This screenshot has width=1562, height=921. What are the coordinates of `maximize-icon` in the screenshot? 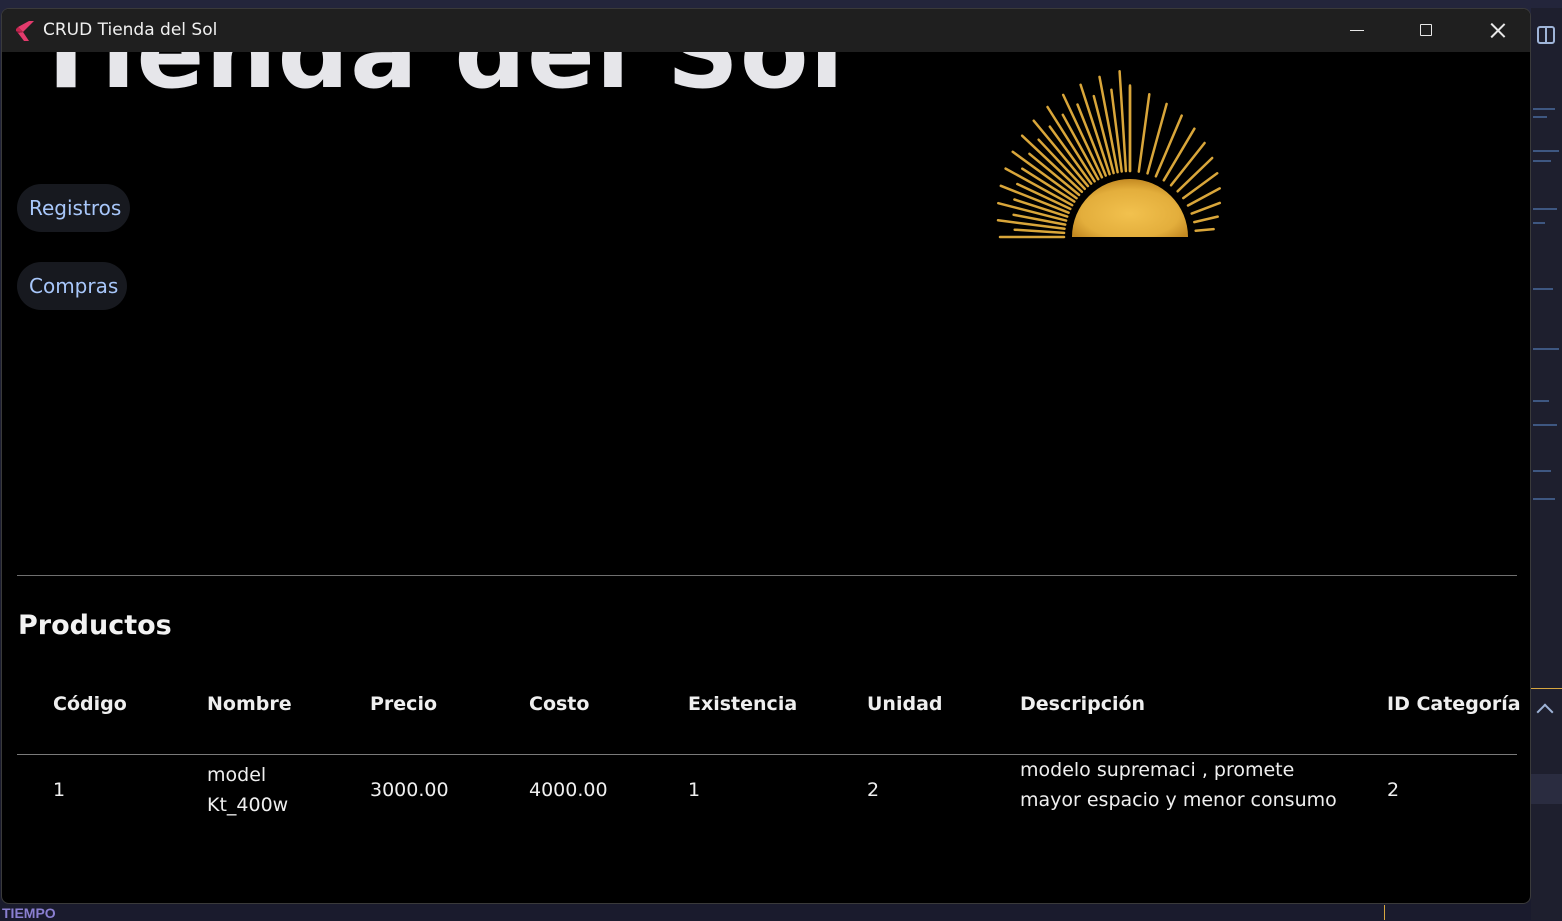 It's located at (1426, 30).